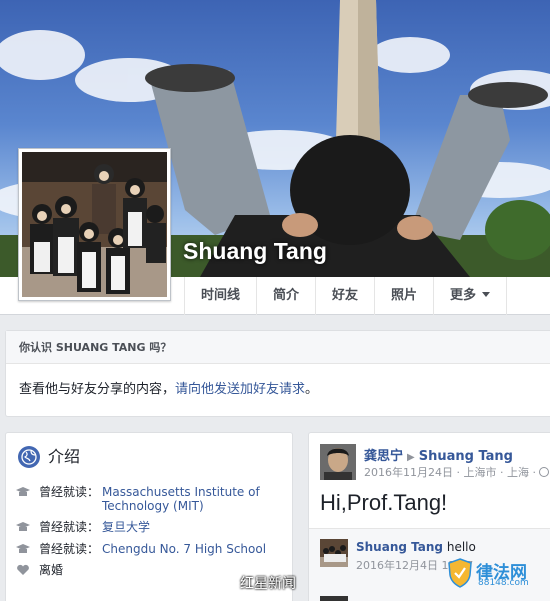 The image size is (550, 601). Describe the element at coordinates (399, 547) in the screenshot. I see `comment-author-link: Shuang Tang` at that location.